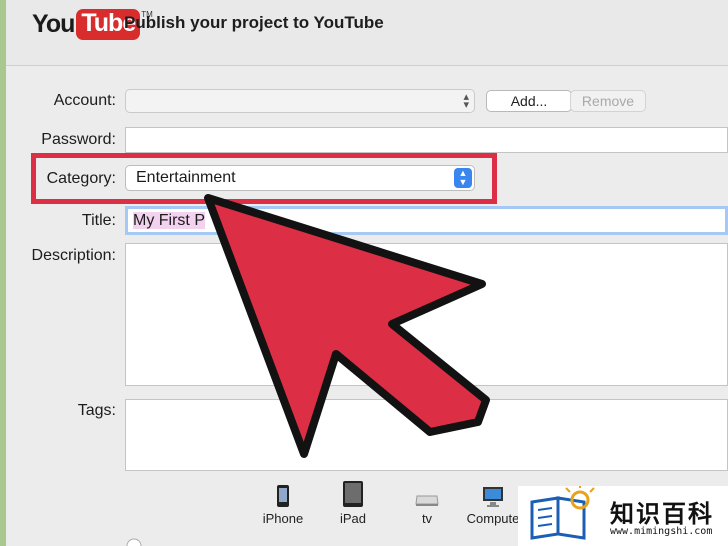 Image resolution: width=728 pixels, height=546 pixels. What do you see at coordinates (662, 514) in the screenshot?
I see `watermark-text: 知识百科` at bounding box center [662, 514].